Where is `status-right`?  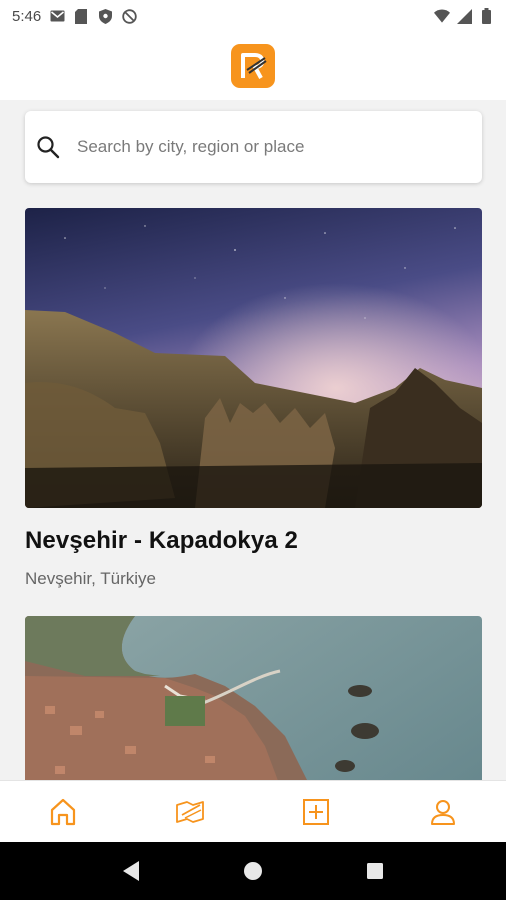 status-right is located at coordinates (464, 16).